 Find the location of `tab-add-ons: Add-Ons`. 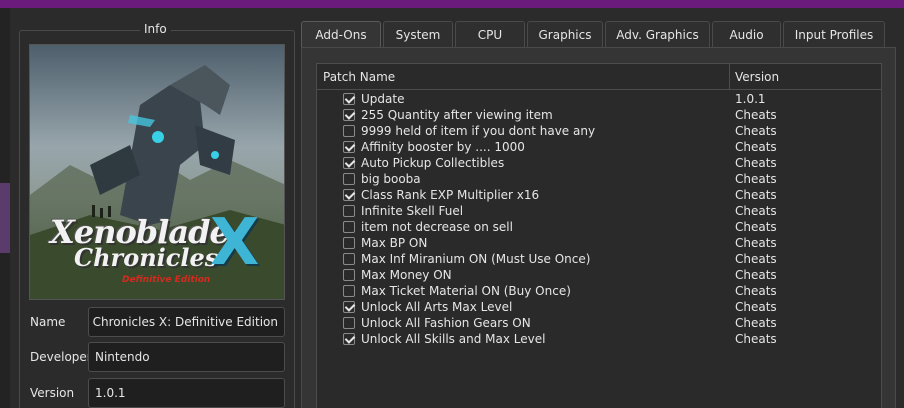

tab-add-ons: Add-Ons is located at coordinates (341, 34).